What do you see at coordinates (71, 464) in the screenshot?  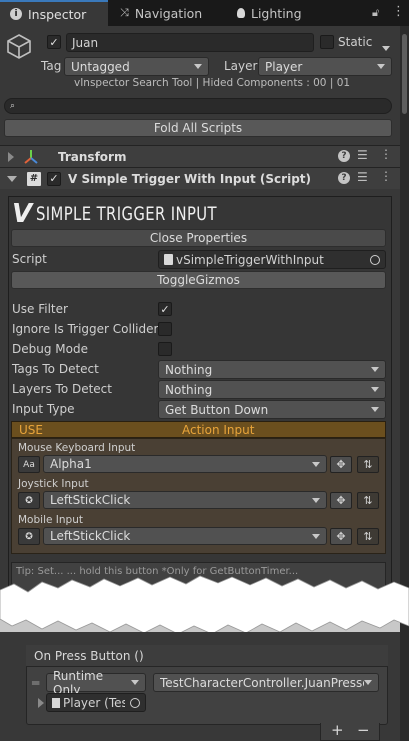 I see `mouse-keyboard-input-value: Alpha1` at bounding box center [71, 464].